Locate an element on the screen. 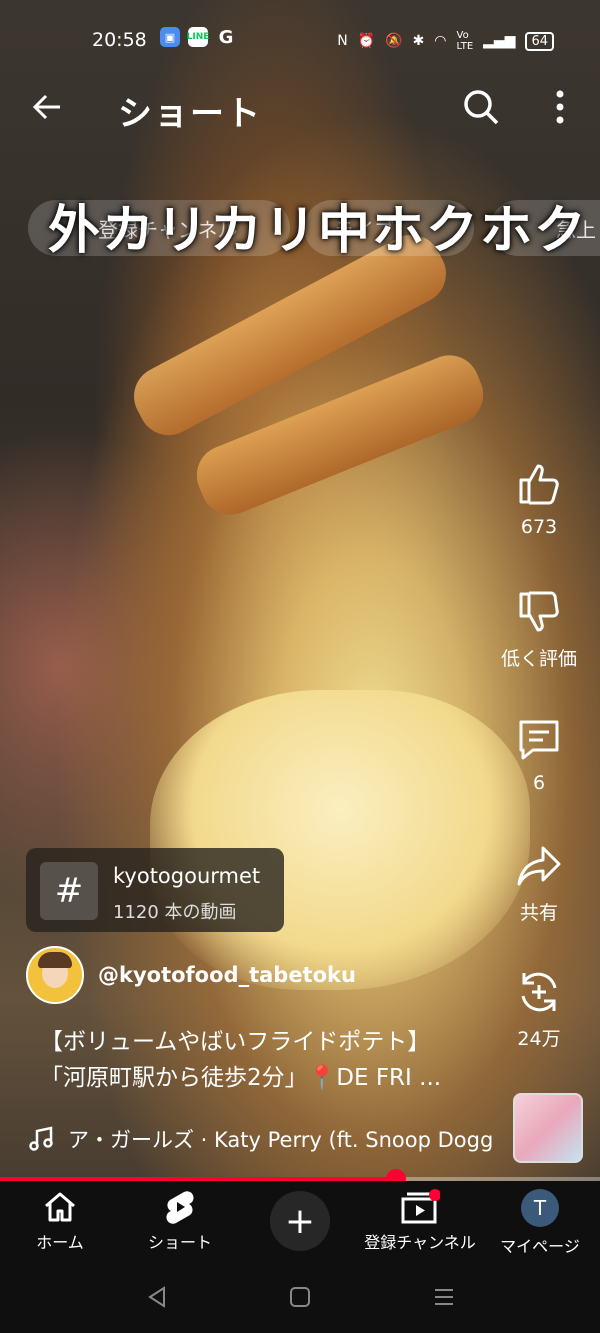 The height and width of the screenshot is (1333, 600). share-label: 共有 is located at coordinates (538, 913).